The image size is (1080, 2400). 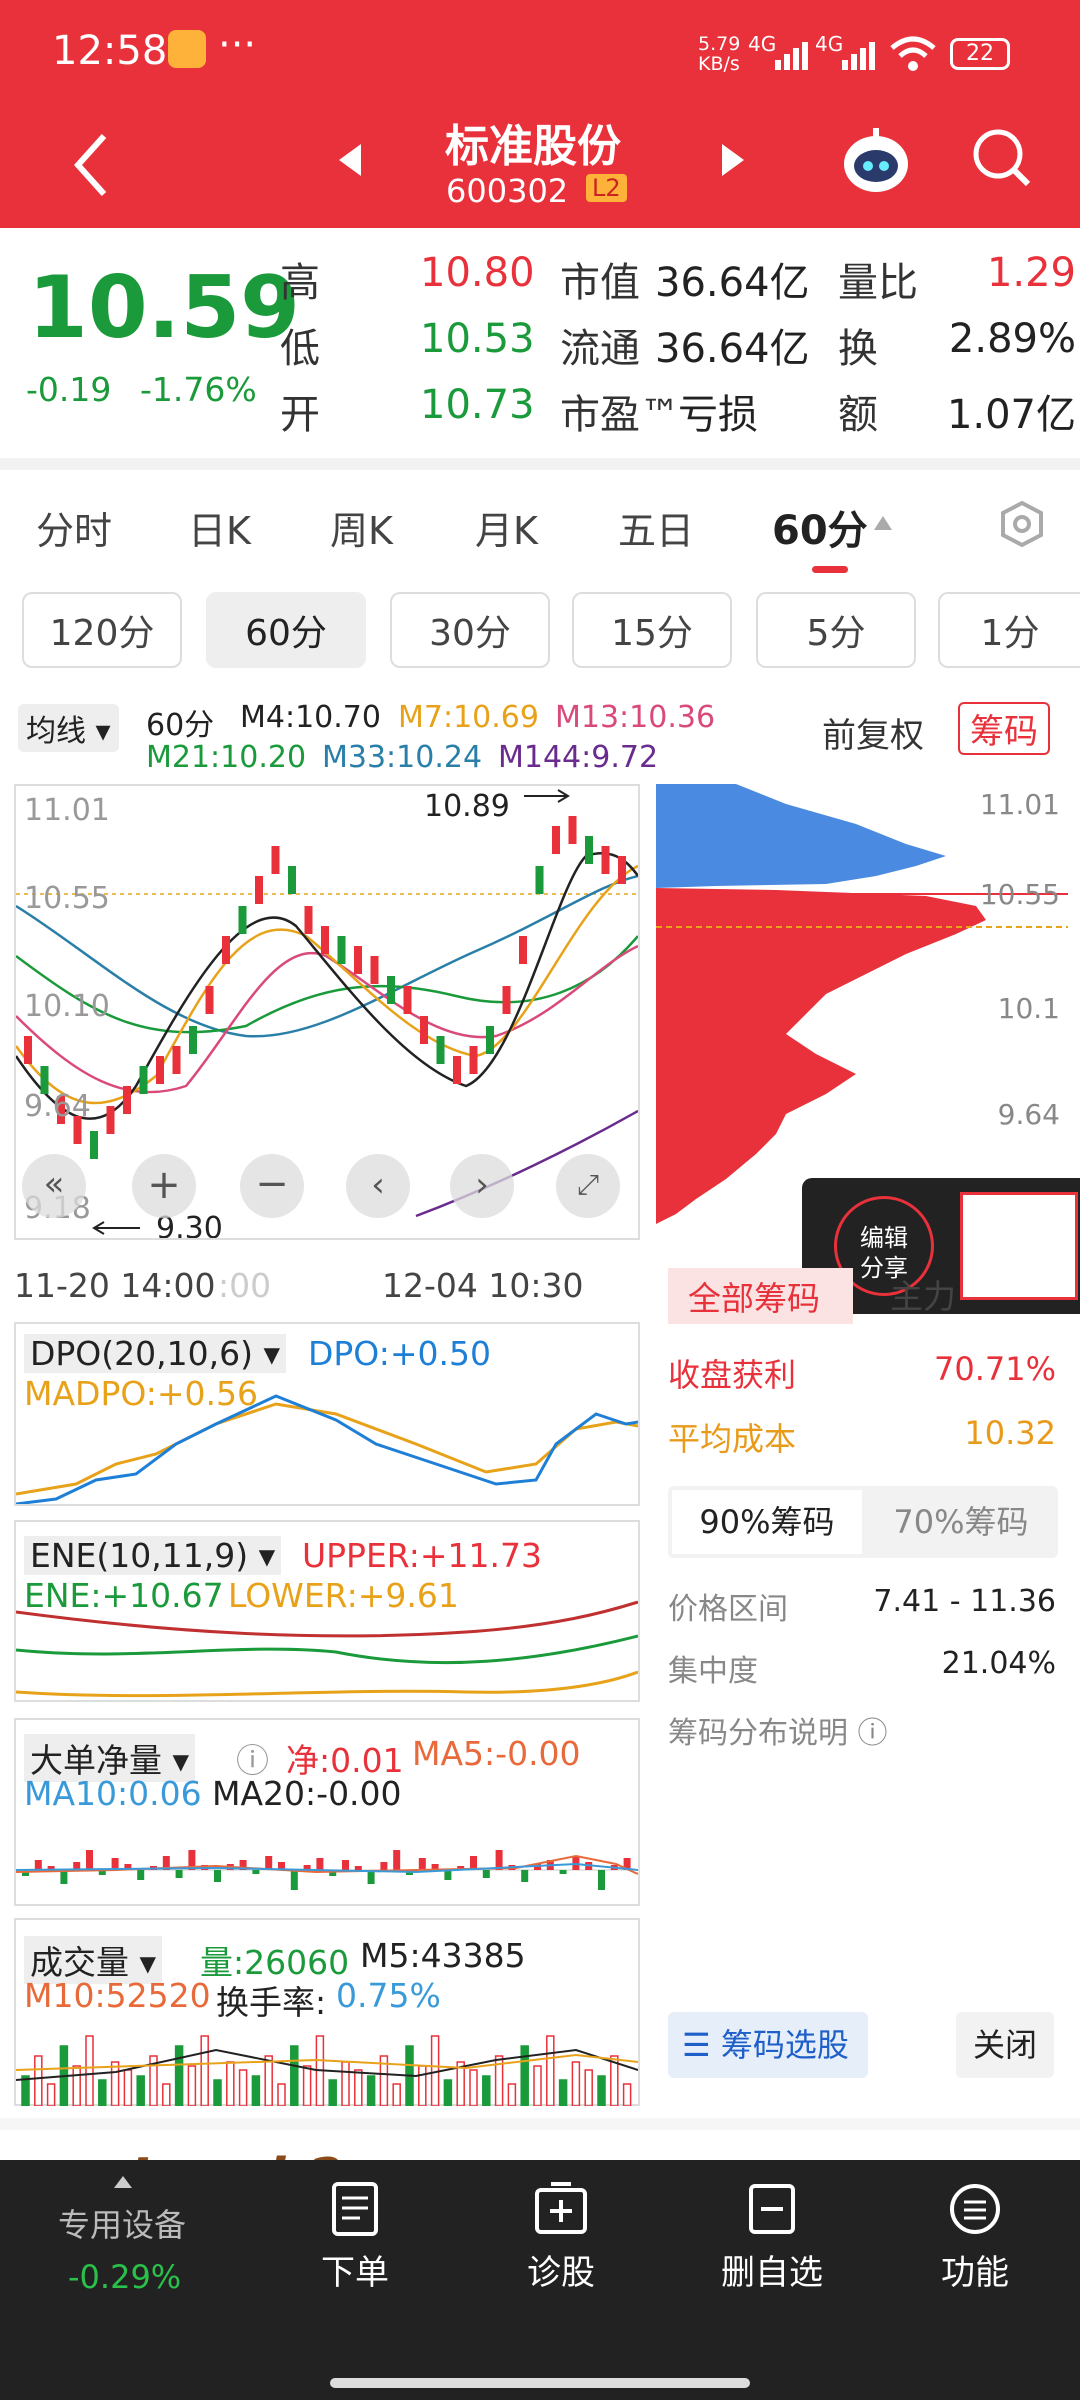 What do you see at coordinates (54, 1186) in the screenshot?
I see `scroll-left-fast-button: «` at bounding box center [54, 1186].